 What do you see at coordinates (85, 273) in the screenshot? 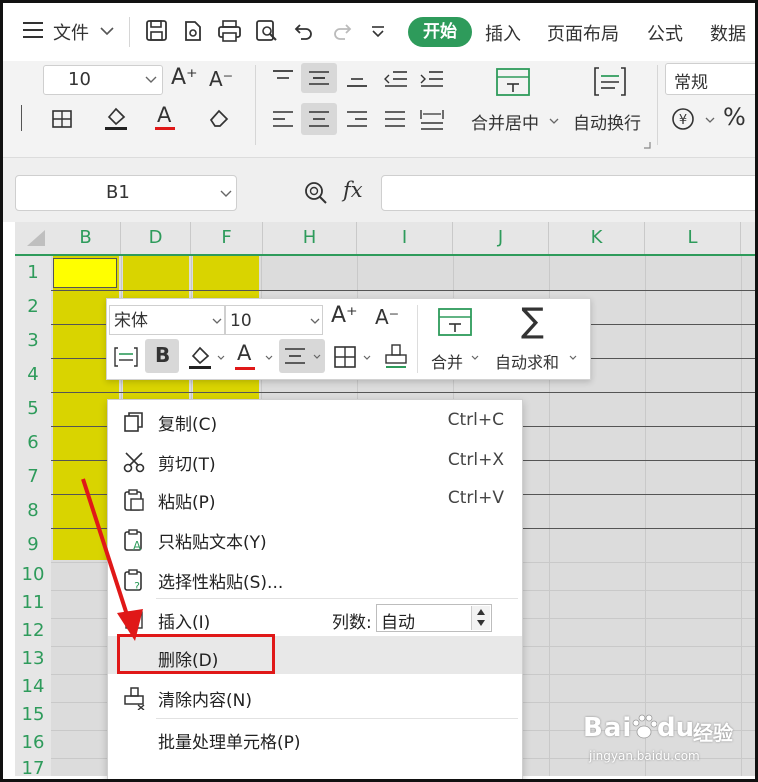
I see `active-cell-b1` at bounding box center [85, 273].